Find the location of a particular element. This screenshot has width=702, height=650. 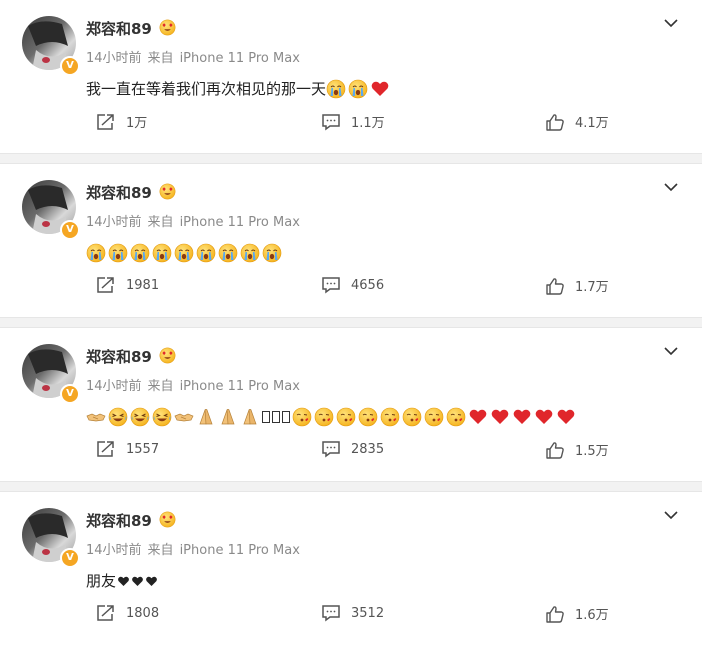

comment-button: 1.1万 is located at coordinates (353, 121).